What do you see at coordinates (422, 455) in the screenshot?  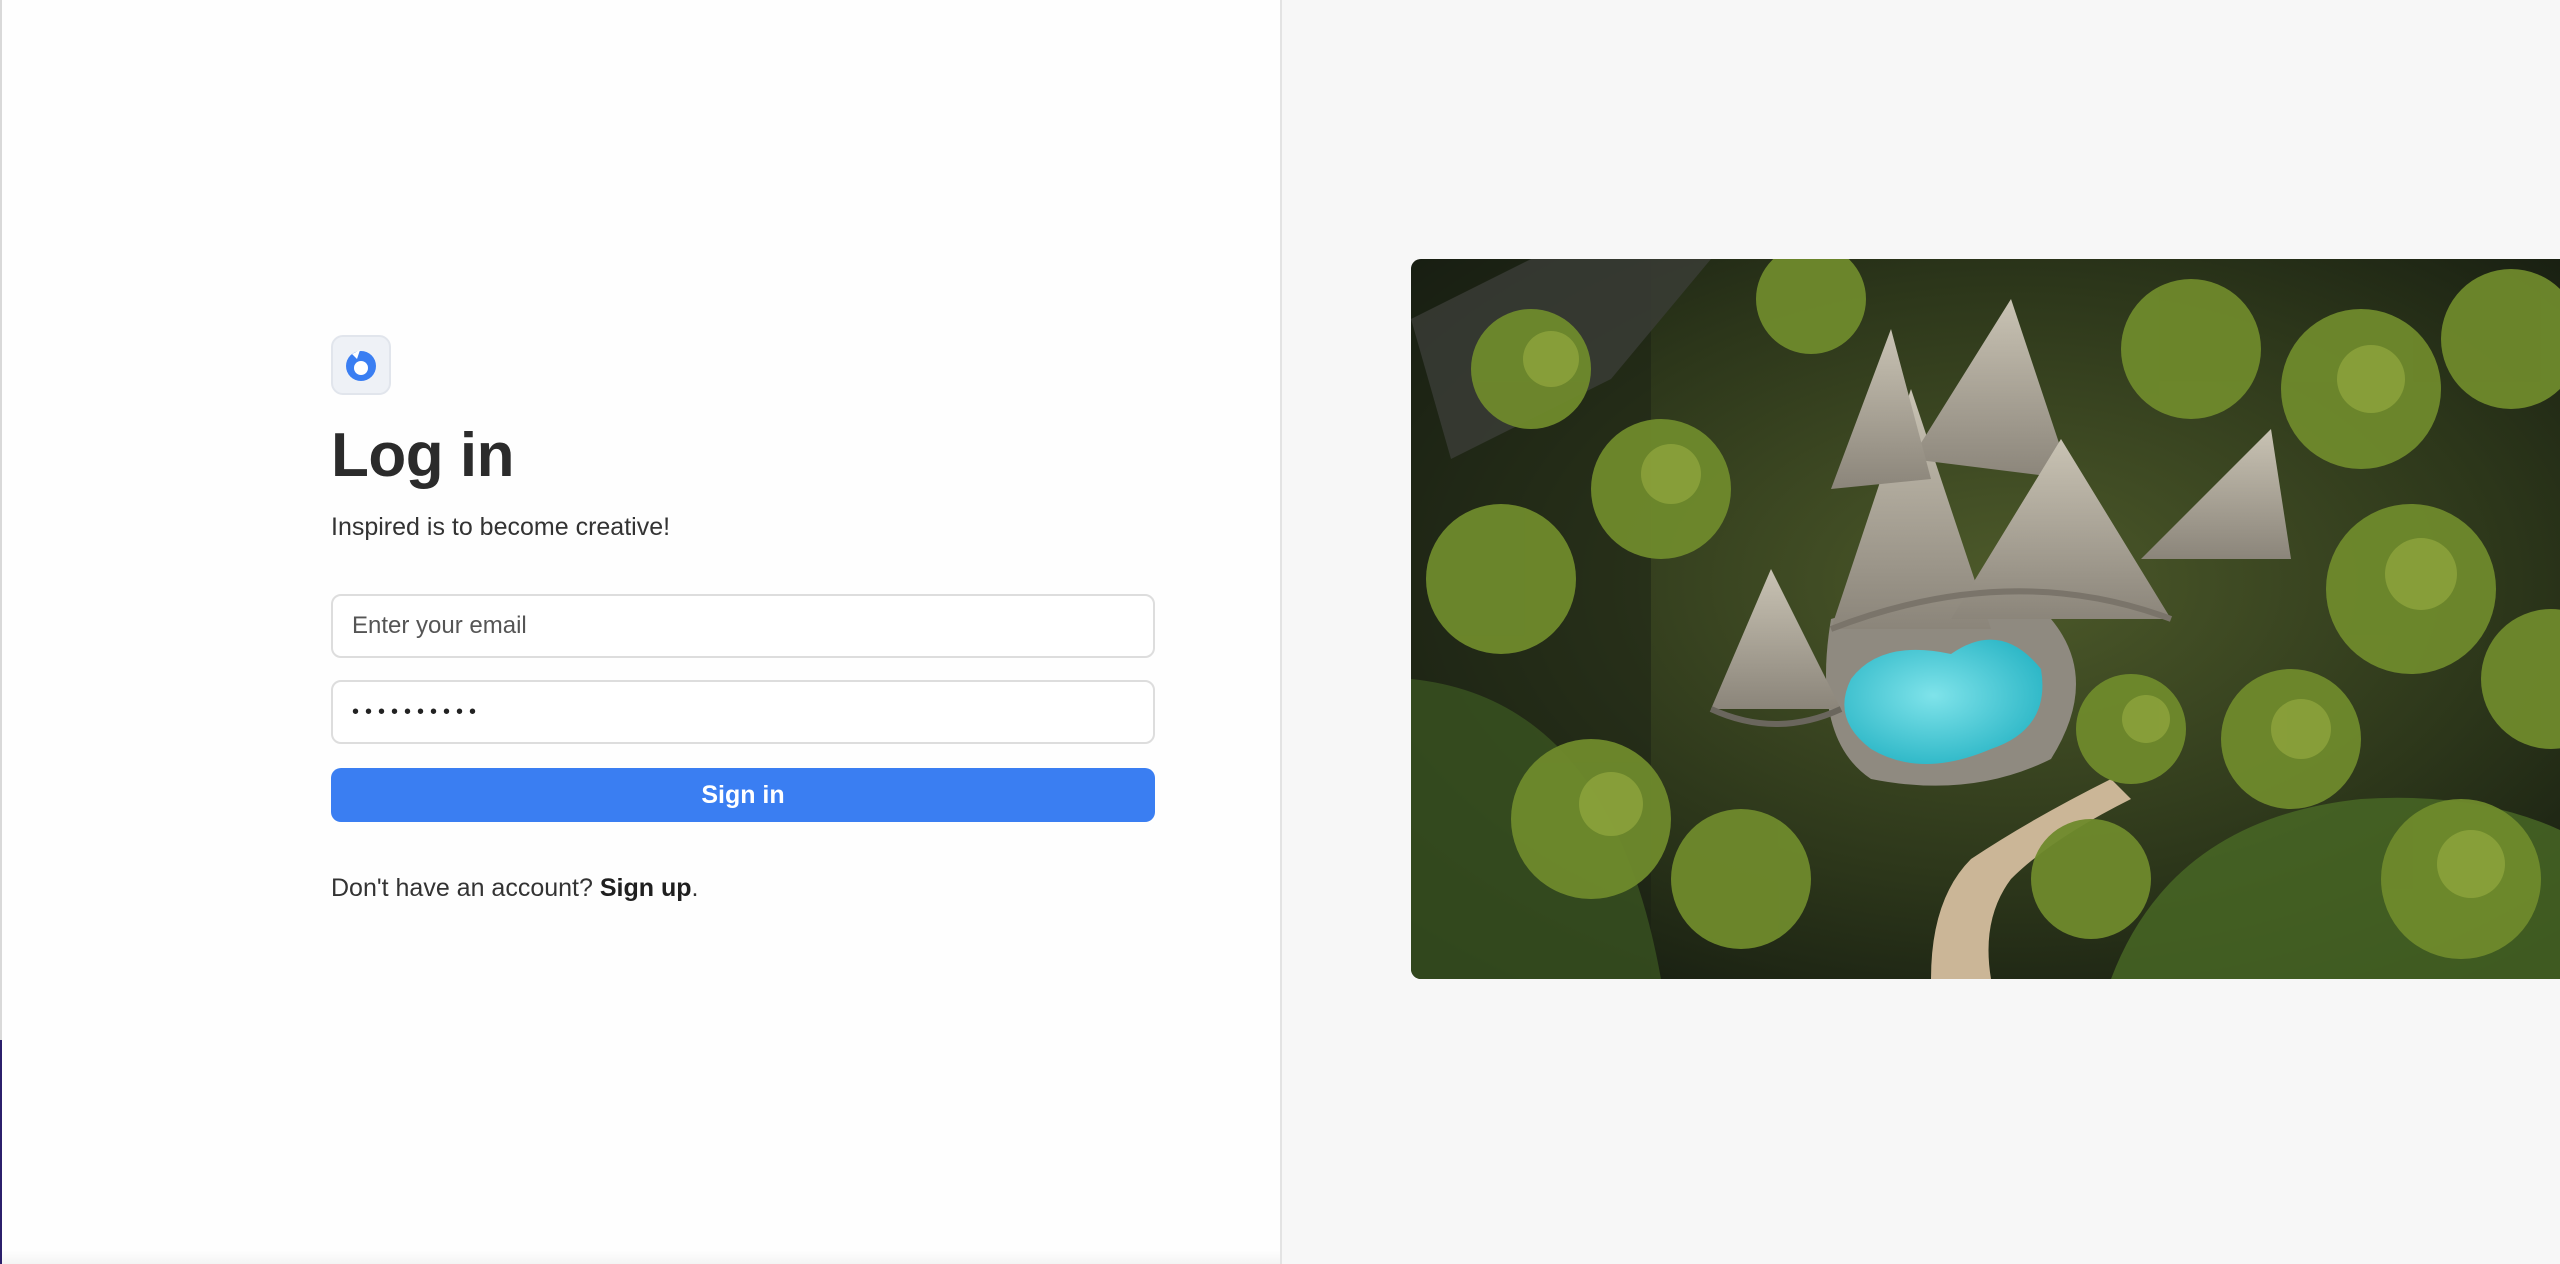 I see `page-title: Log in` at bounding box center [422, 455].